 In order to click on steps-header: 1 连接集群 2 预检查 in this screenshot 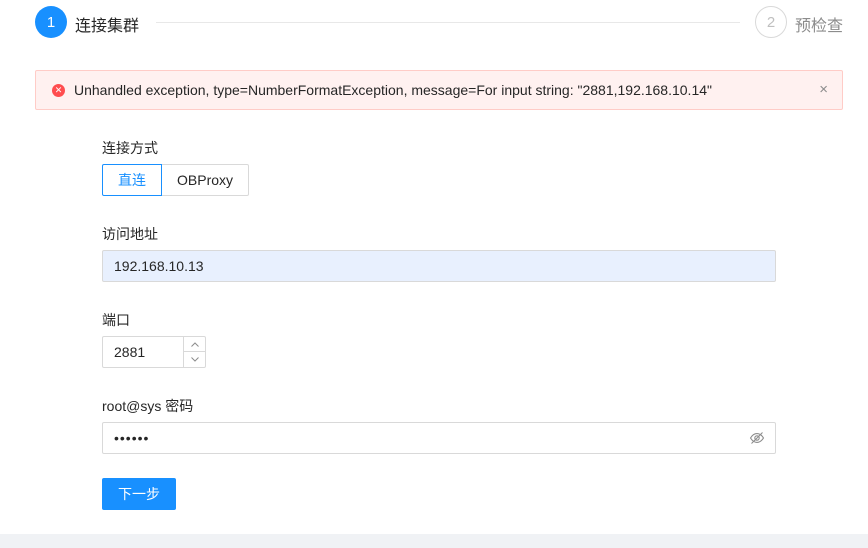, I will do `click(434, 23)`.